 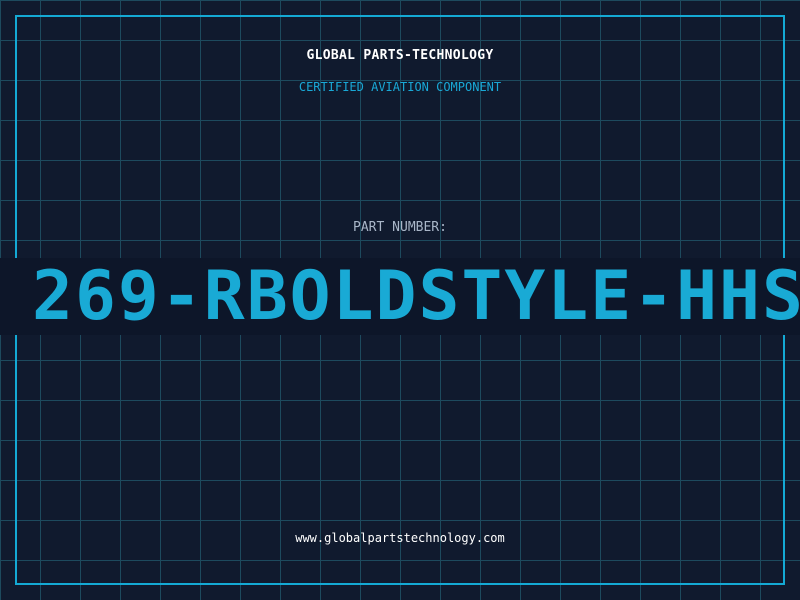 I want to click on part-number-band: 269-RBOLDSTYLE-HHSM, so click(x=400, y=296).